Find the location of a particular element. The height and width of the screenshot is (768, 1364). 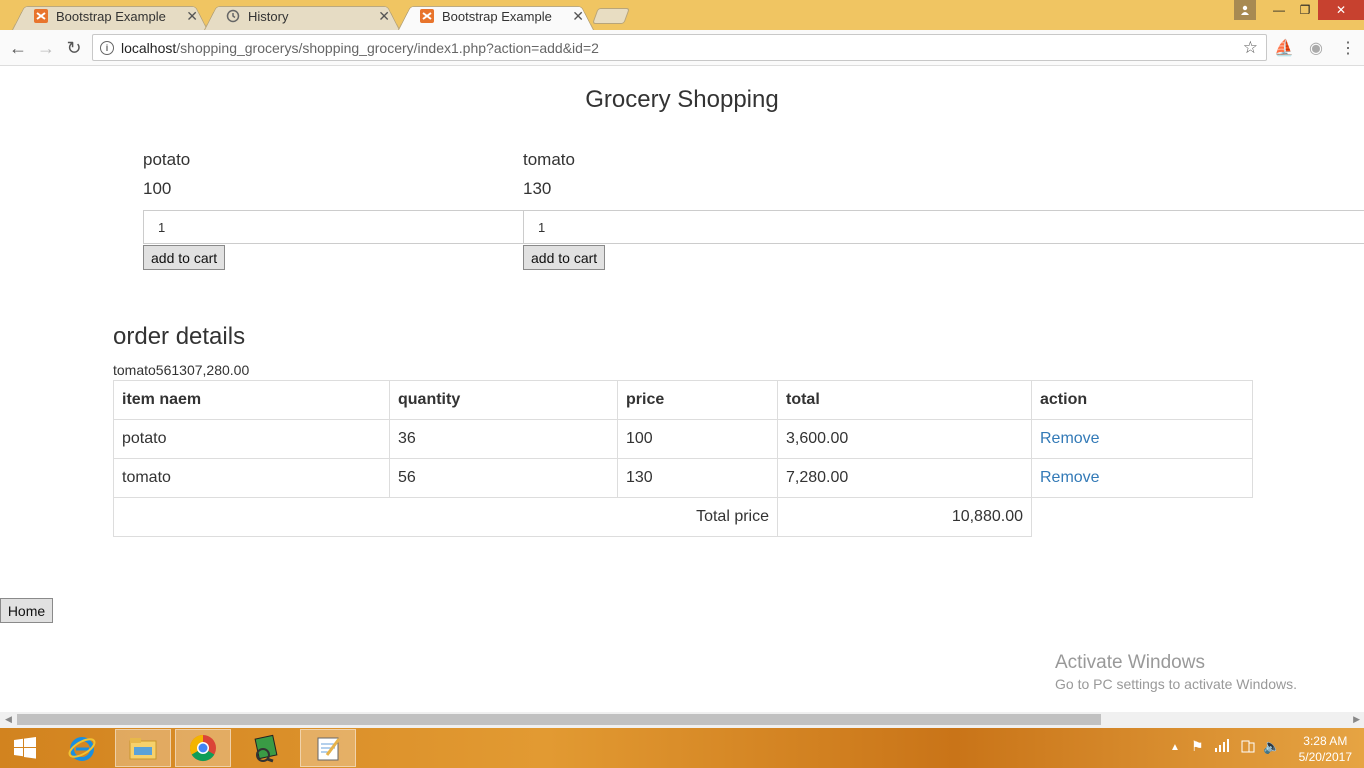

tab-bootstrap-example-1: Bootstrap Example ✕ is located at coordinates (110, 16).